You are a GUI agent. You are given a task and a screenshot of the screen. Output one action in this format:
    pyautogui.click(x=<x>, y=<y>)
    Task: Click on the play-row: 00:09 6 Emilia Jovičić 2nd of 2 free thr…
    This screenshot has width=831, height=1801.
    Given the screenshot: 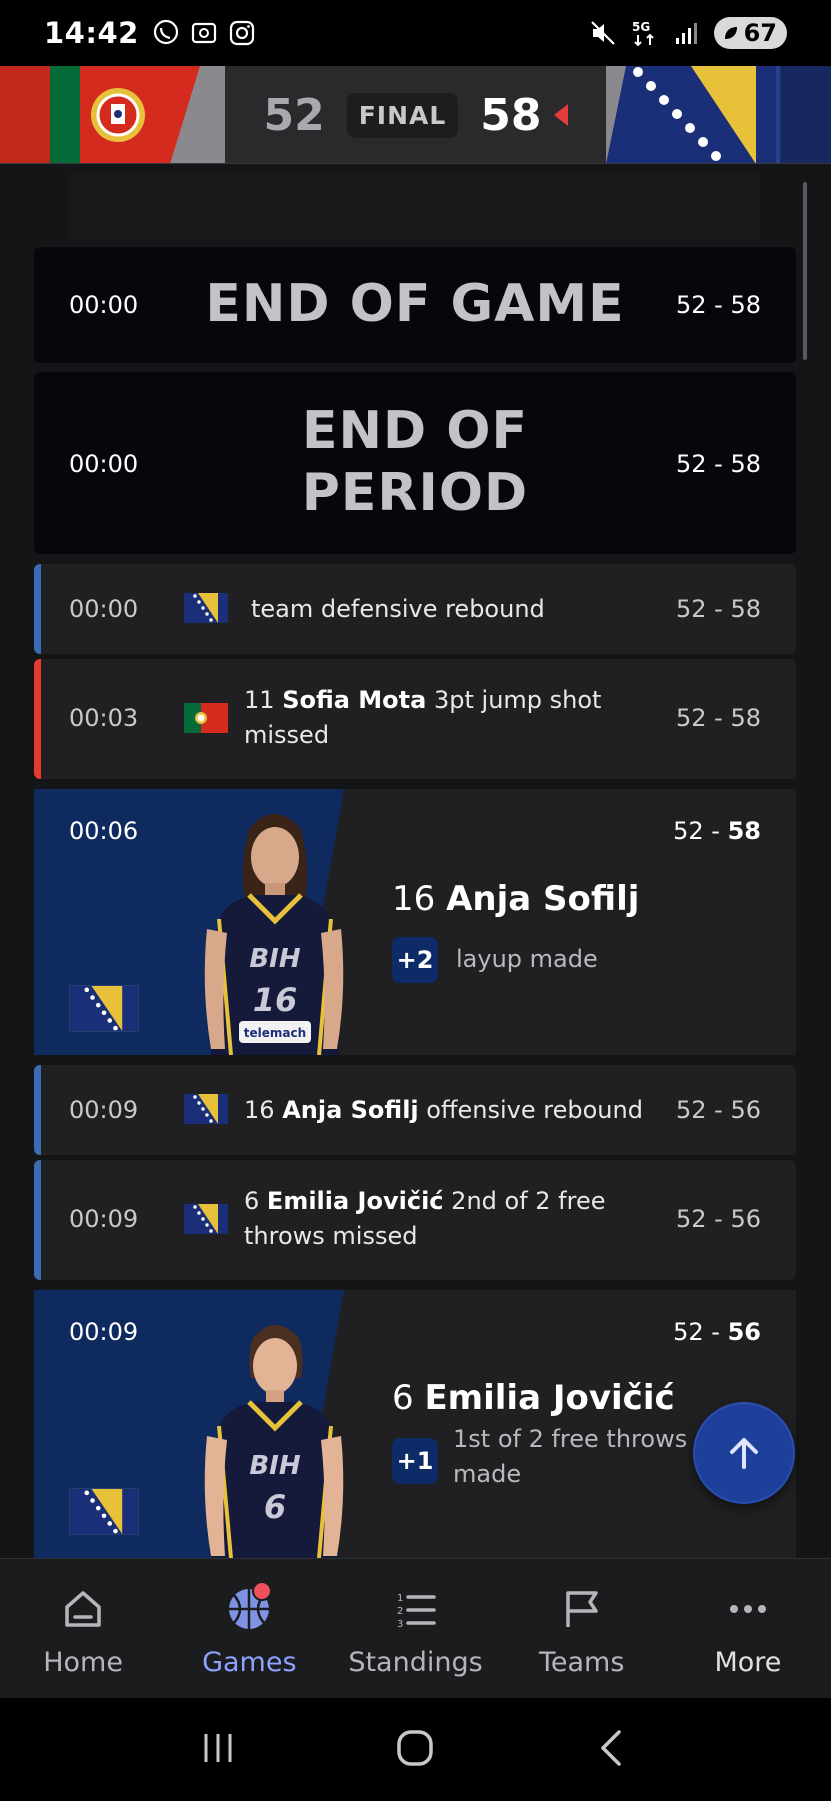 What is the action you would take?
    pyautogui.click(x=415, y=1220)
    